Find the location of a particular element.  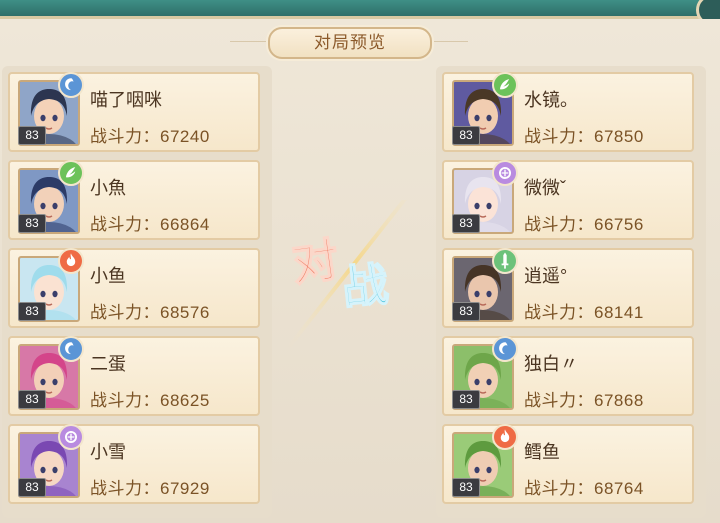

combat-power: 战斗力：68625 is located at coordinates (150, 398).